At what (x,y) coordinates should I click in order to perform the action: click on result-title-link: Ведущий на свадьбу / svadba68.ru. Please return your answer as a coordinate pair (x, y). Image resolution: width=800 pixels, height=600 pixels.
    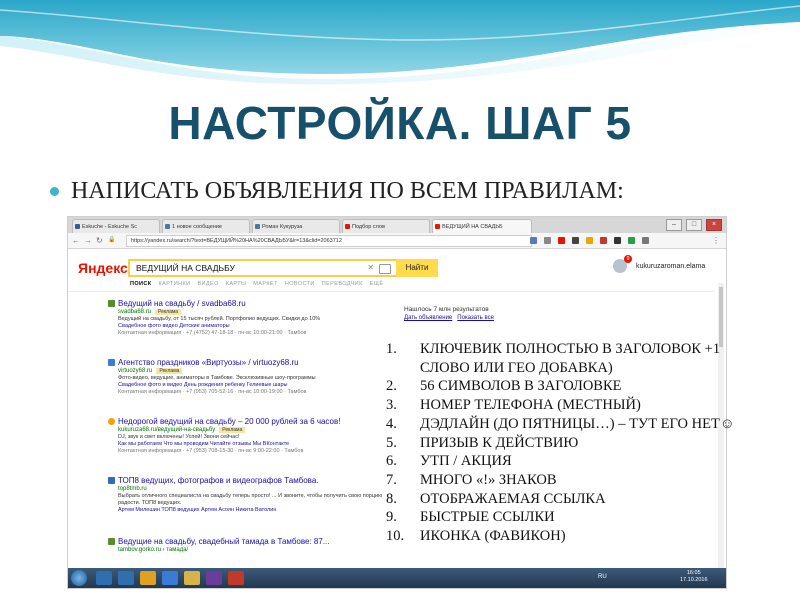
    Looking at the image, I should click on (253, 304).